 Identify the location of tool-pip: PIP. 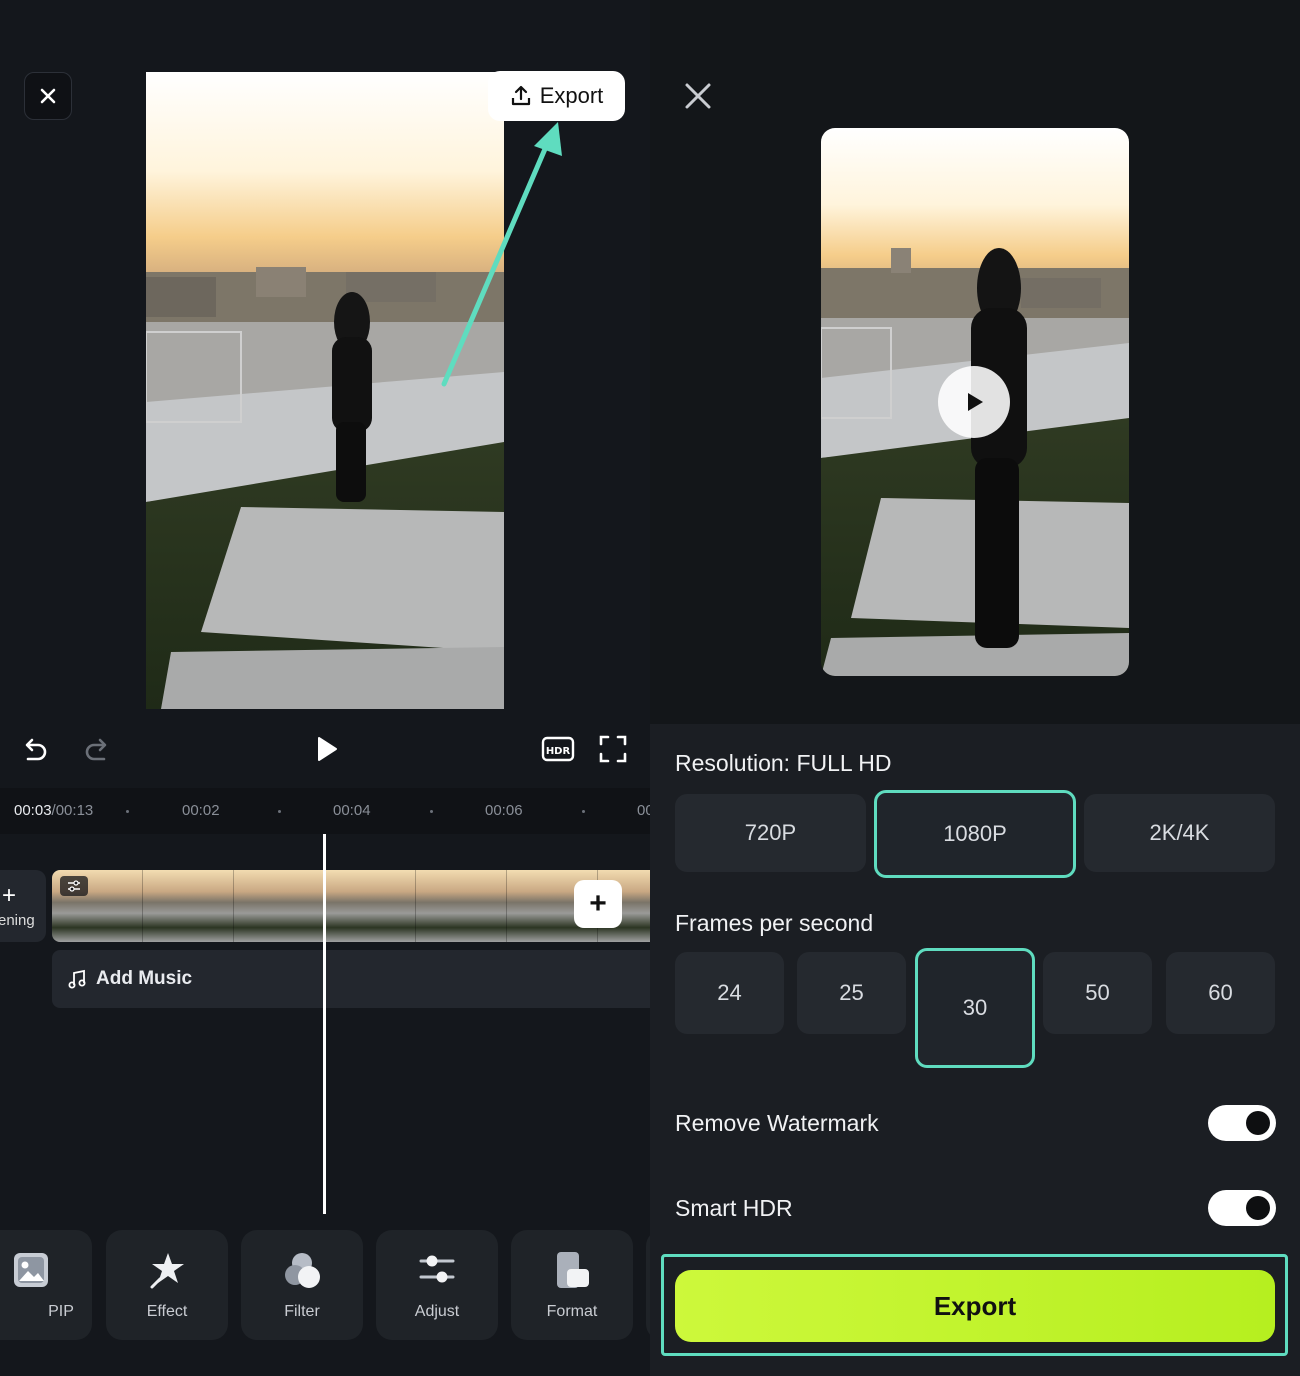
(46, 1285).